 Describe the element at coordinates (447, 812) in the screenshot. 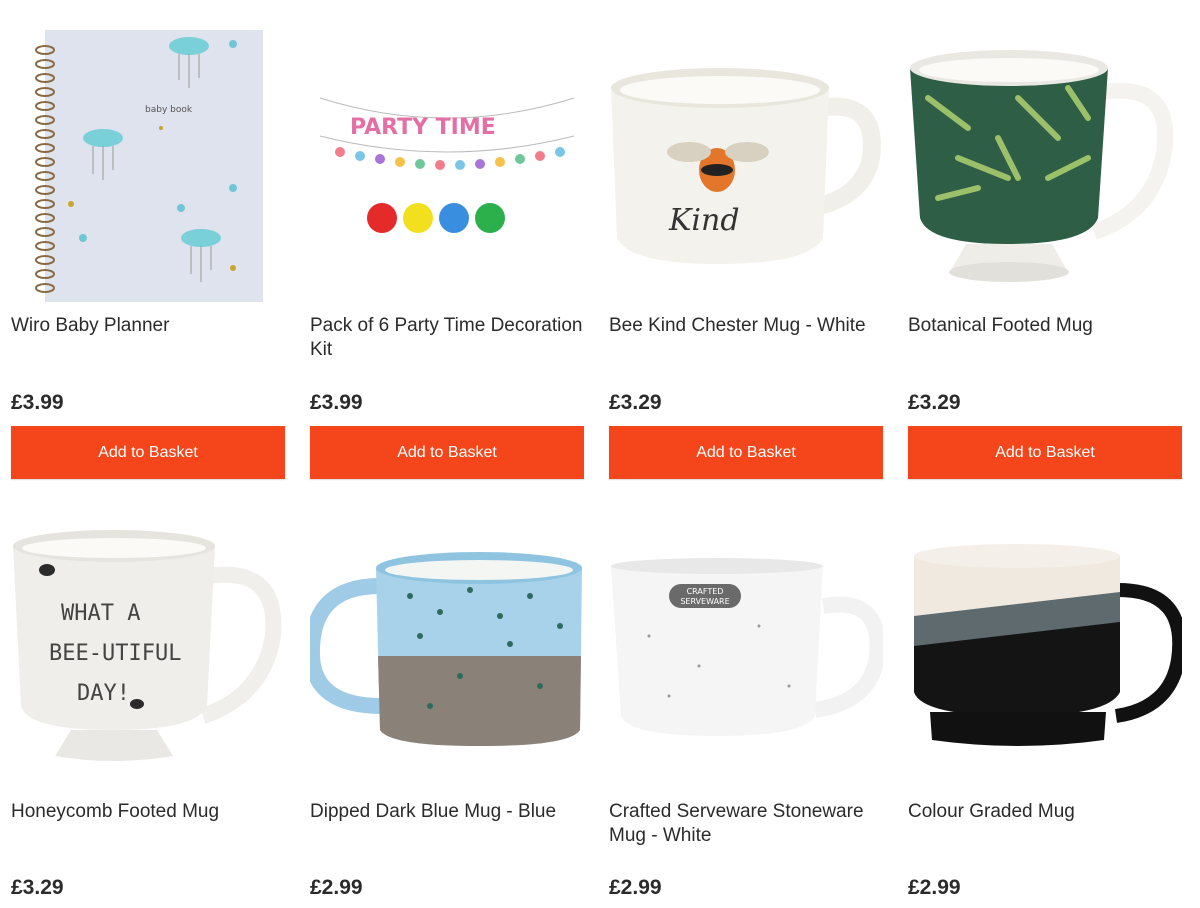

I see `product-title: Dipped Dark Blue Mug - Blue` at that location.